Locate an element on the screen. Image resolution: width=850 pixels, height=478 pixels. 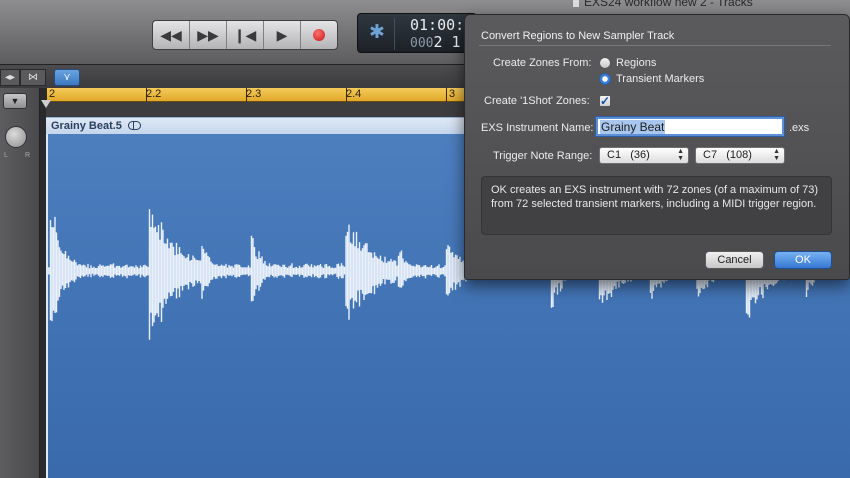
trigger-range-label: Trigger Note Range: is located at coordinates (543, 156).